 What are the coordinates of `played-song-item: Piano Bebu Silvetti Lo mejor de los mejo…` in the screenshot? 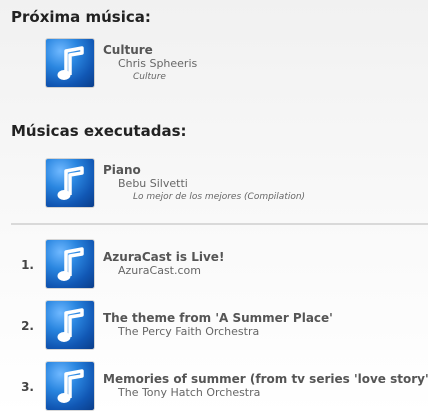 It's located at (214, 184).